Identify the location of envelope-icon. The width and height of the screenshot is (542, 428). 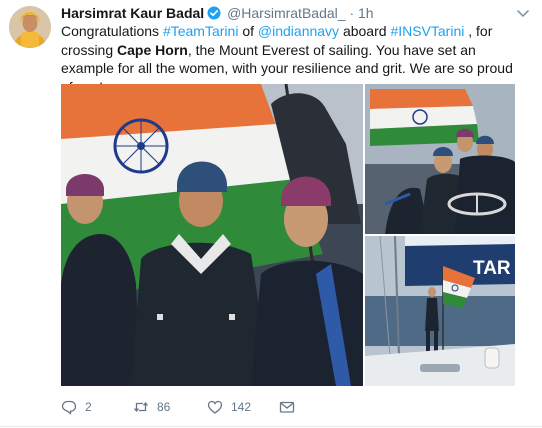
(287, 407).